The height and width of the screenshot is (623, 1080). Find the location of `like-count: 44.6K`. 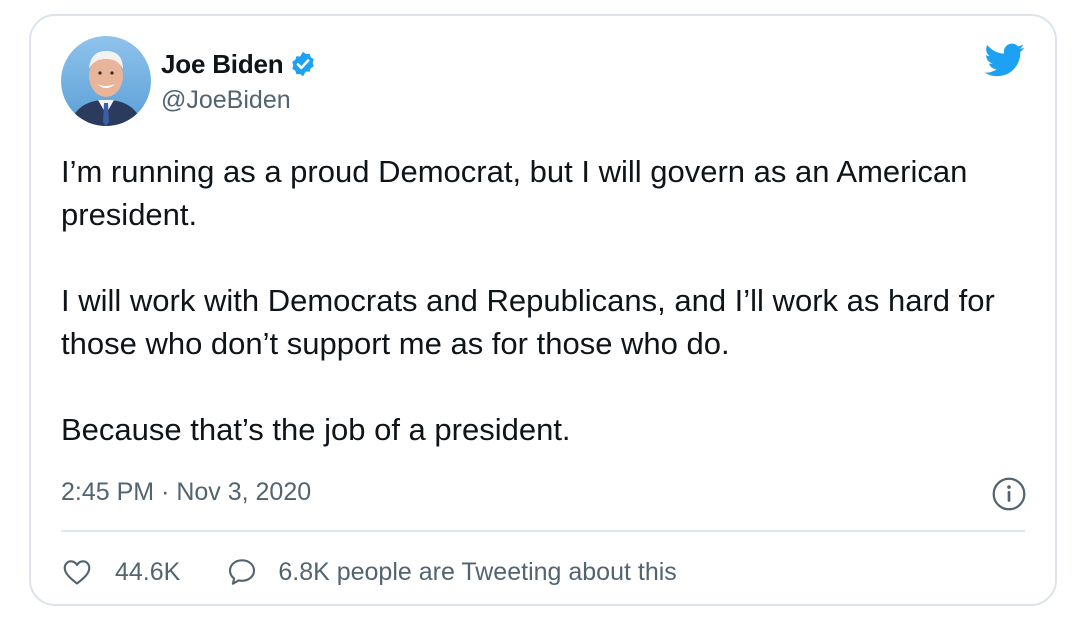

like-count: 44.6K is located at coordinates (148, 571).